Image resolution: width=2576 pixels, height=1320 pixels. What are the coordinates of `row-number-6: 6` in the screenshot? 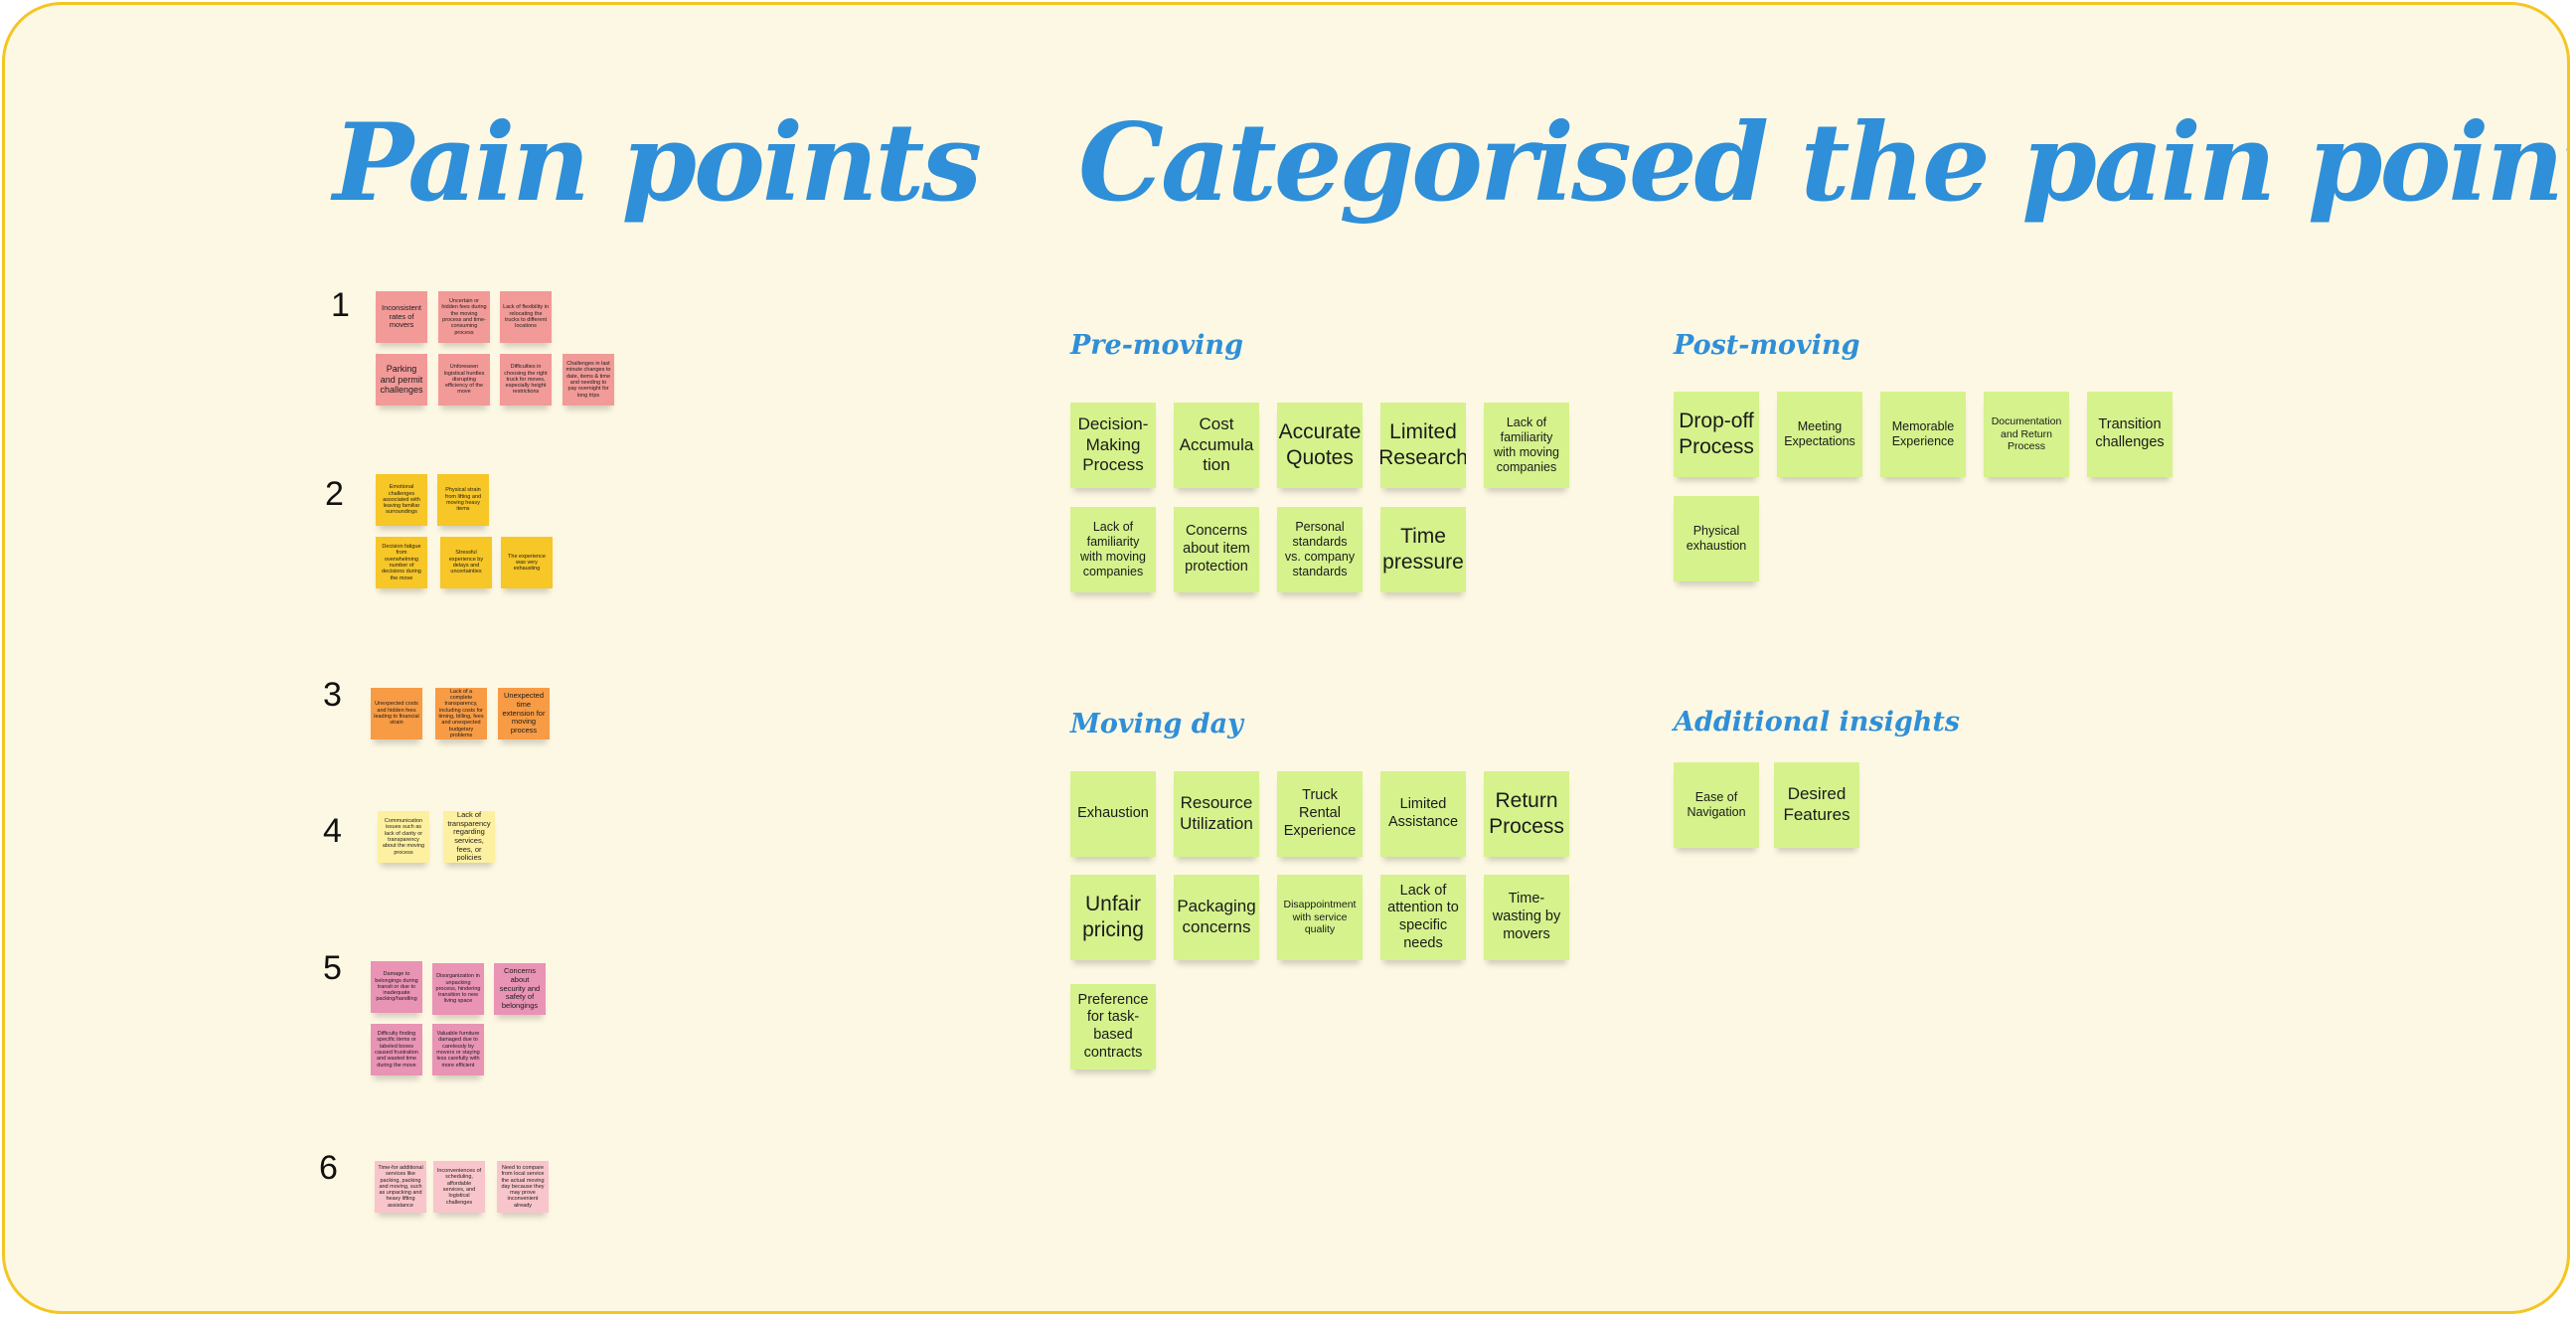 It's located at (328, 1168).